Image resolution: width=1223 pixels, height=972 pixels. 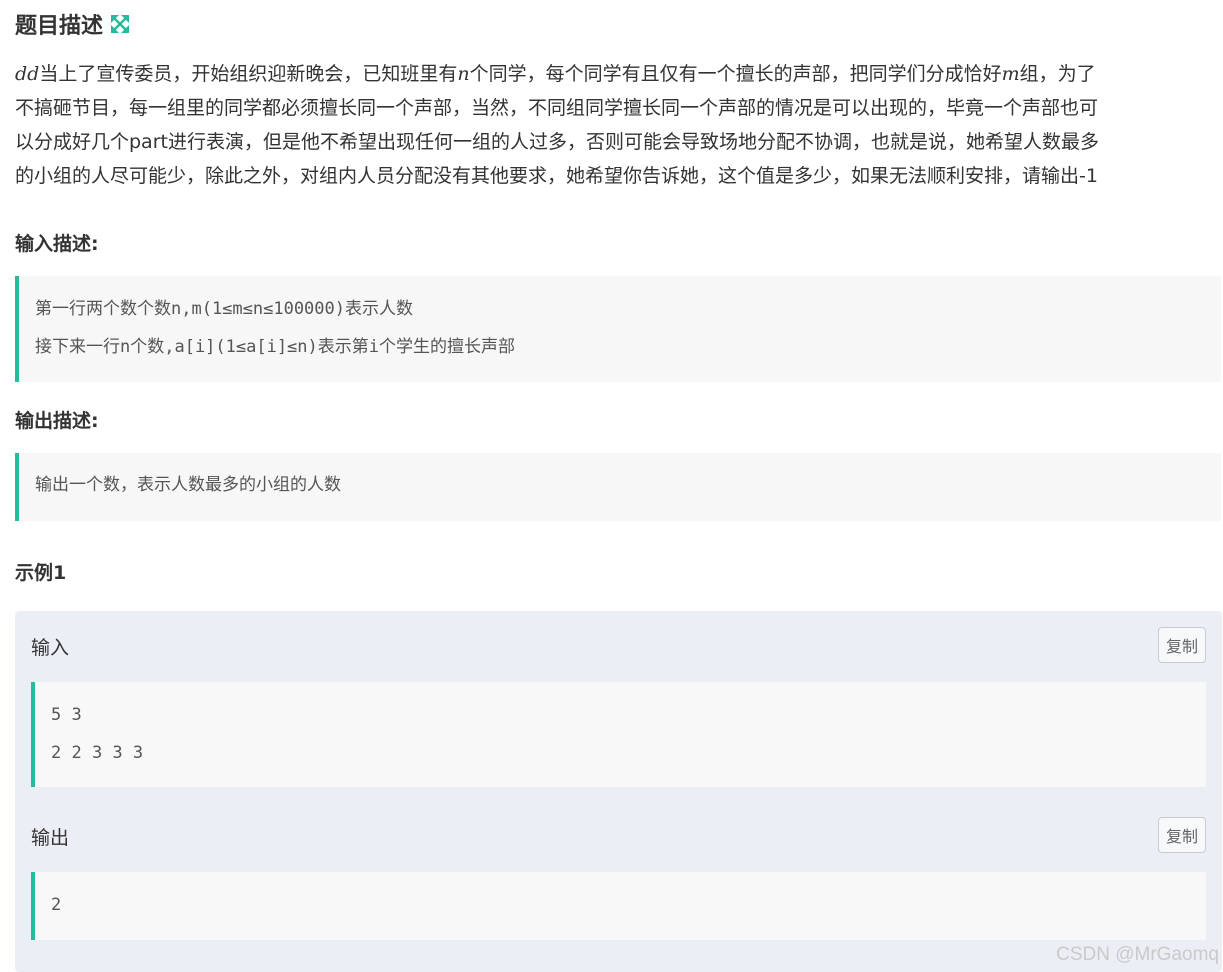 I want to click on output-description-line: 输出一个数，表示人数最多的小组的人数, so click(x=188, y=485).